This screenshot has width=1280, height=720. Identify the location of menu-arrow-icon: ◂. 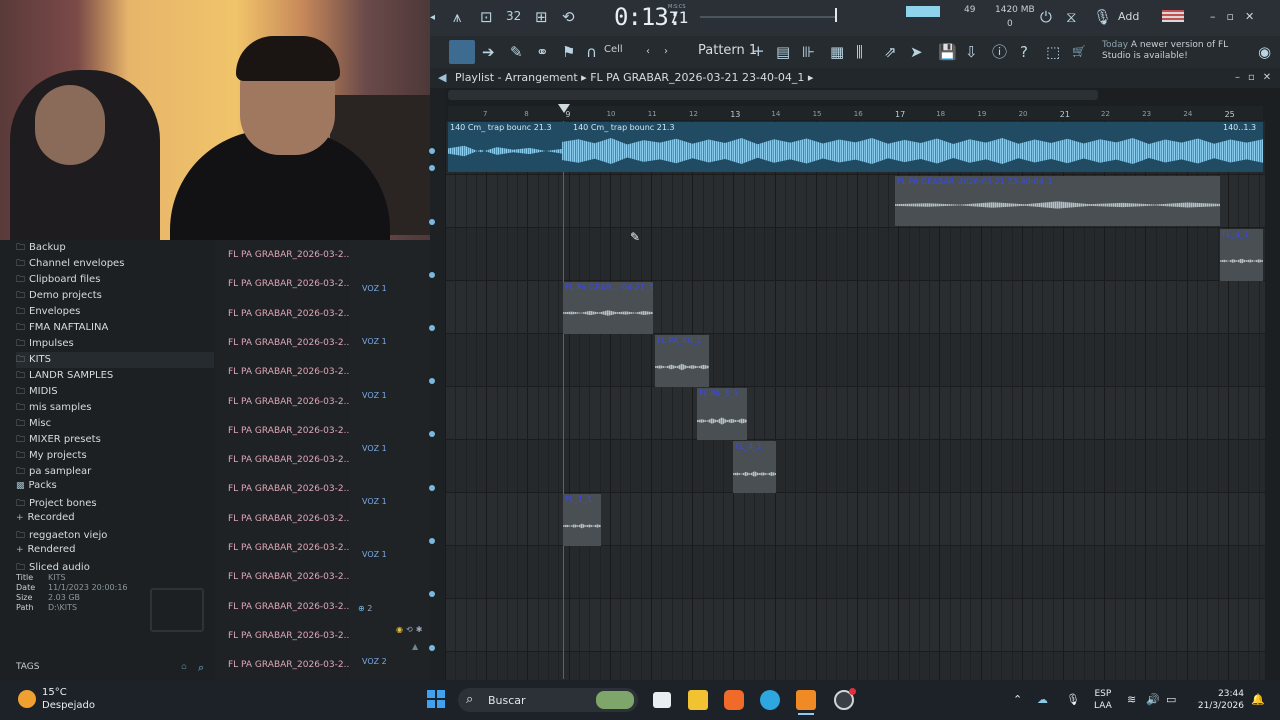
(432, 18).